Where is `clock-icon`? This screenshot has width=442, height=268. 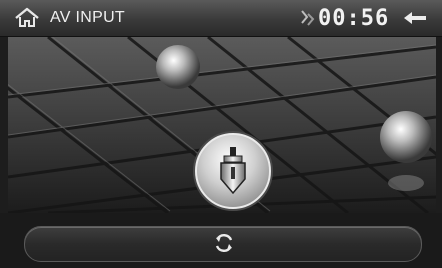
clock-icon is located at coordinates (307, 18).